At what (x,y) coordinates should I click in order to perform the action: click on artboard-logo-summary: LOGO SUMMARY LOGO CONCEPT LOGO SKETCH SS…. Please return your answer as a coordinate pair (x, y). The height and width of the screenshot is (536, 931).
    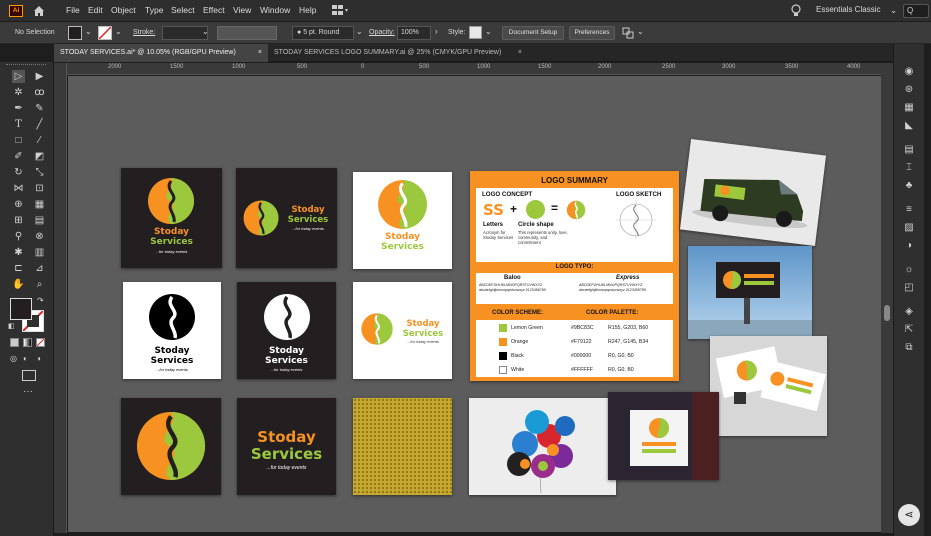
    Looking at the image, I should click on (574, 276).